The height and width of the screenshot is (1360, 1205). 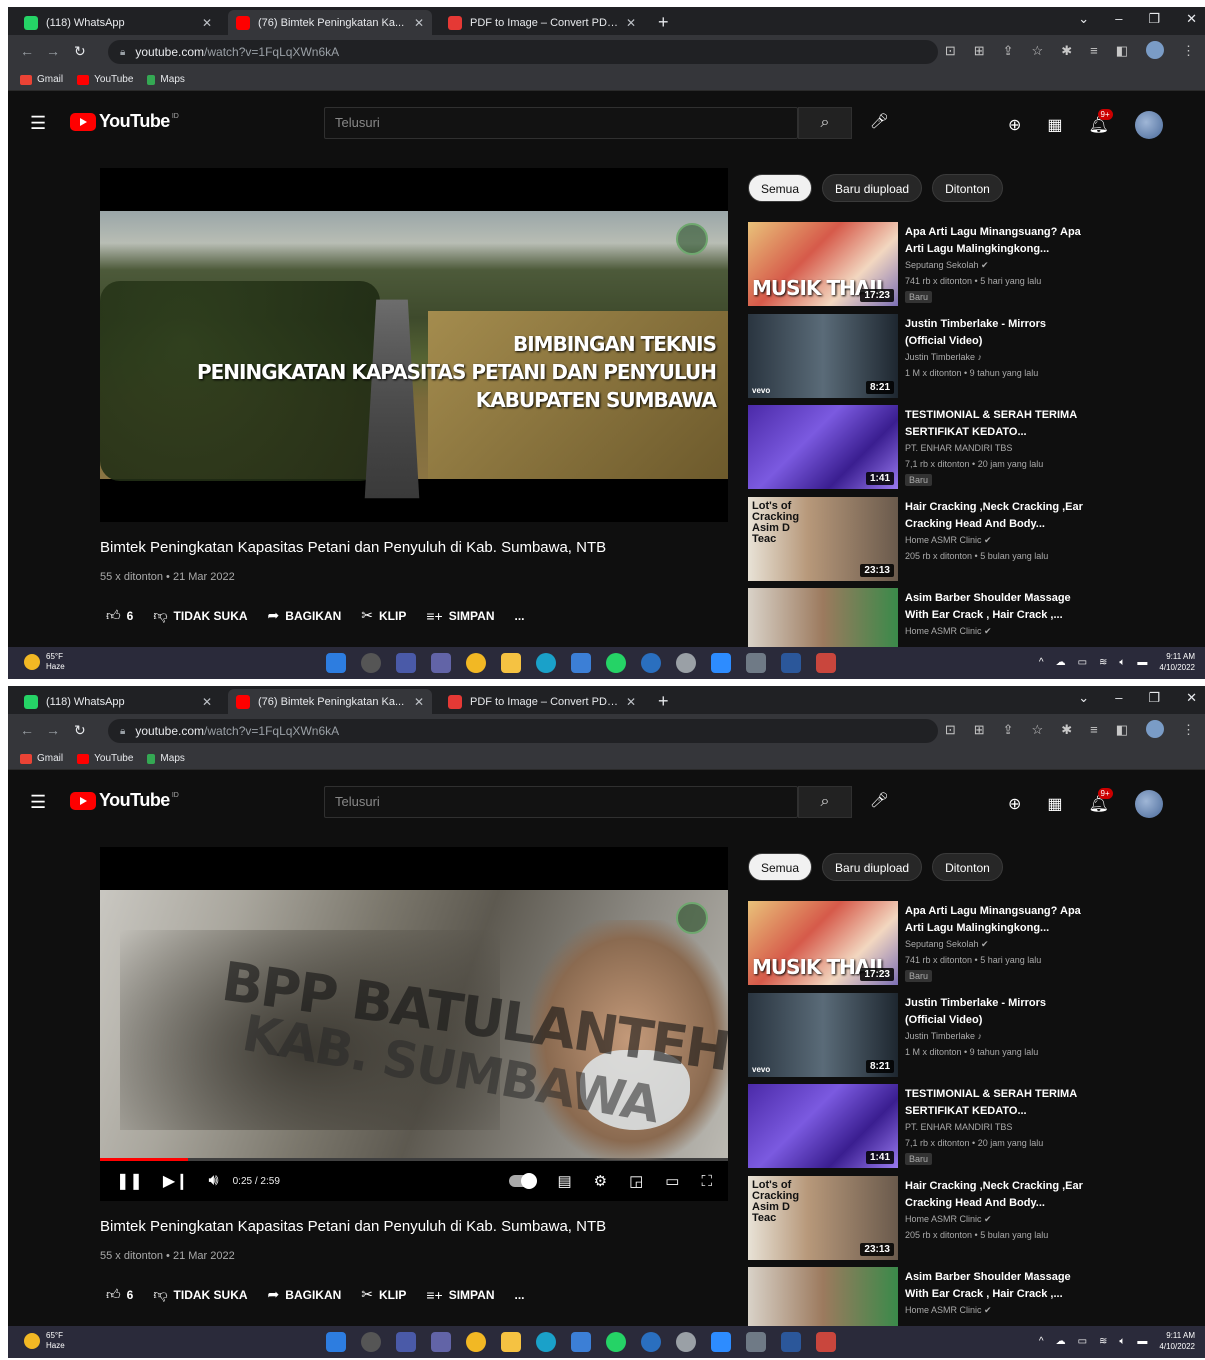 What do you see at coordinates (600, 1181) in the screenshot?
I see `settings-gear-icon: ⚙` at bounding box center [600, 1181].